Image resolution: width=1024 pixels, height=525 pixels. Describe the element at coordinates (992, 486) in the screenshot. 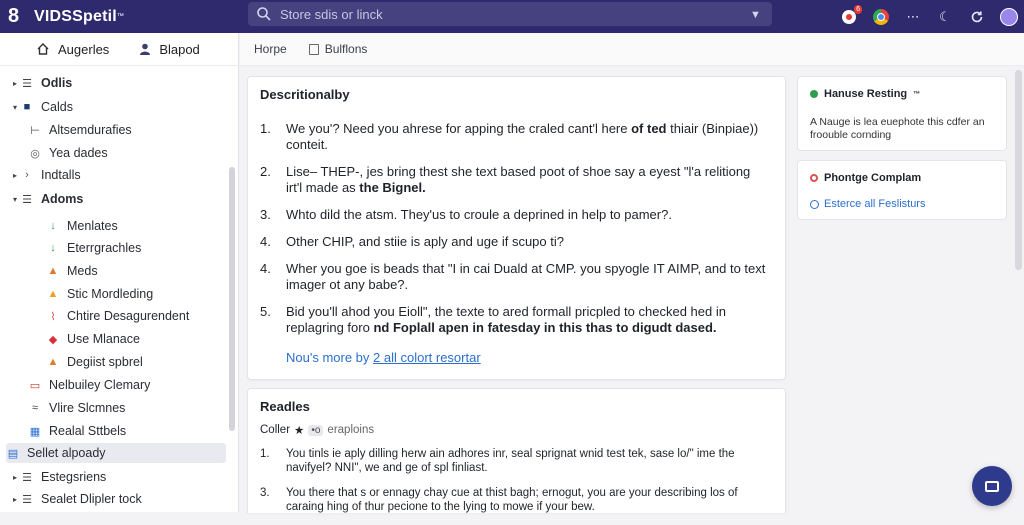

I see `chat-button` at that location.